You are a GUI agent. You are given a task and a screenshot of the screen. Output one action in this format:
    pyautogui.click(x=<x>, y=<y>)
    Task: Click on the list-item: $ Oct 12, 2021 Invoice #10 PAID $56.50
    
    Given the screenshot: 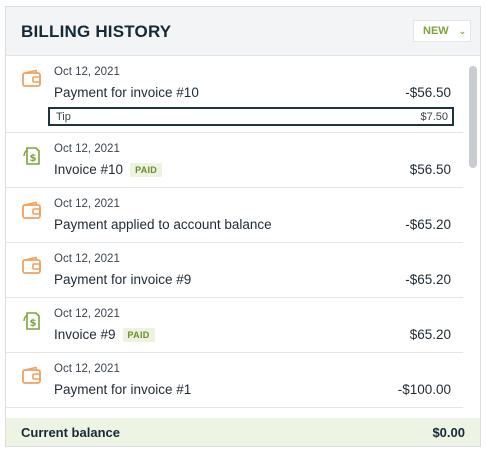 What is the action you would take?
    pyautogui.click(x=234, y=160)
    